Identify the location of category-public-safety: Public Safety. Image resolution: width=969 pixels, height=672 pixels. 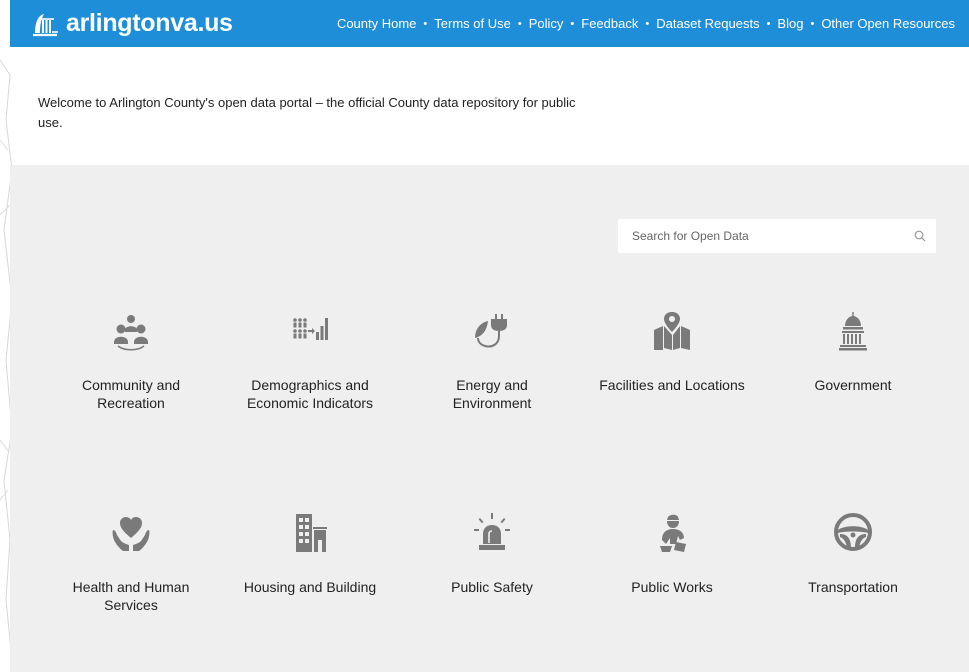
(492, 553).